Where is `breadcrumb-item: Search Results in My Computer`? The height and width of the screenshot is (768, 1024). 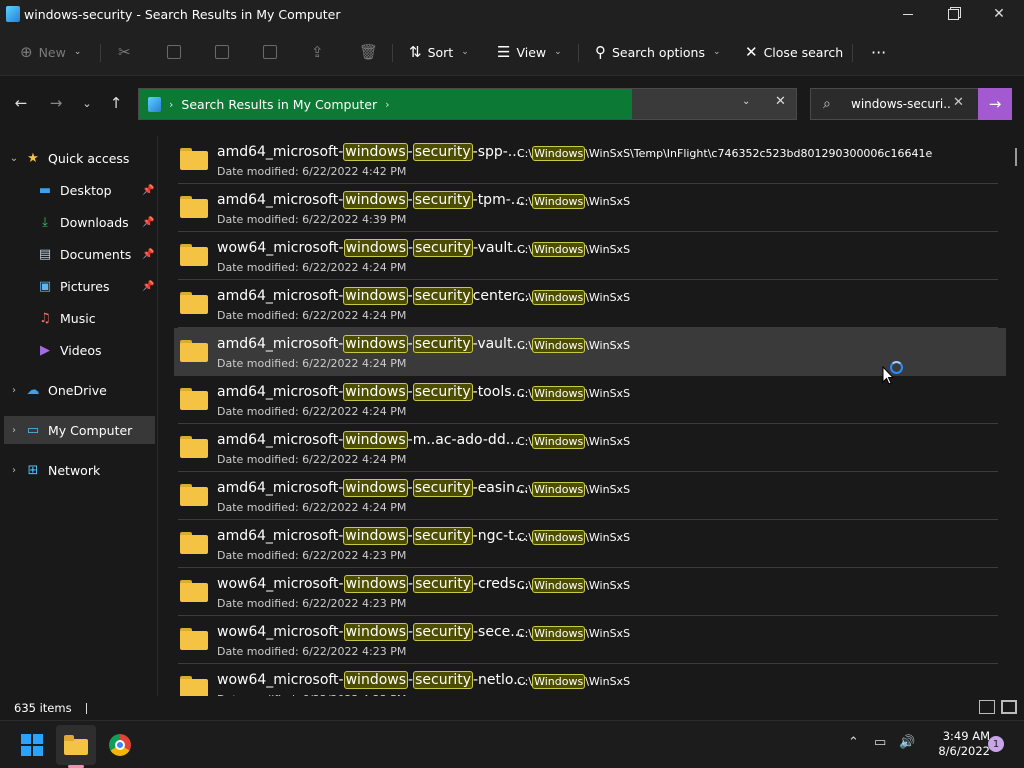 breadcrumb-item: Search Results in My Computer is located at coordinates (279, 104).